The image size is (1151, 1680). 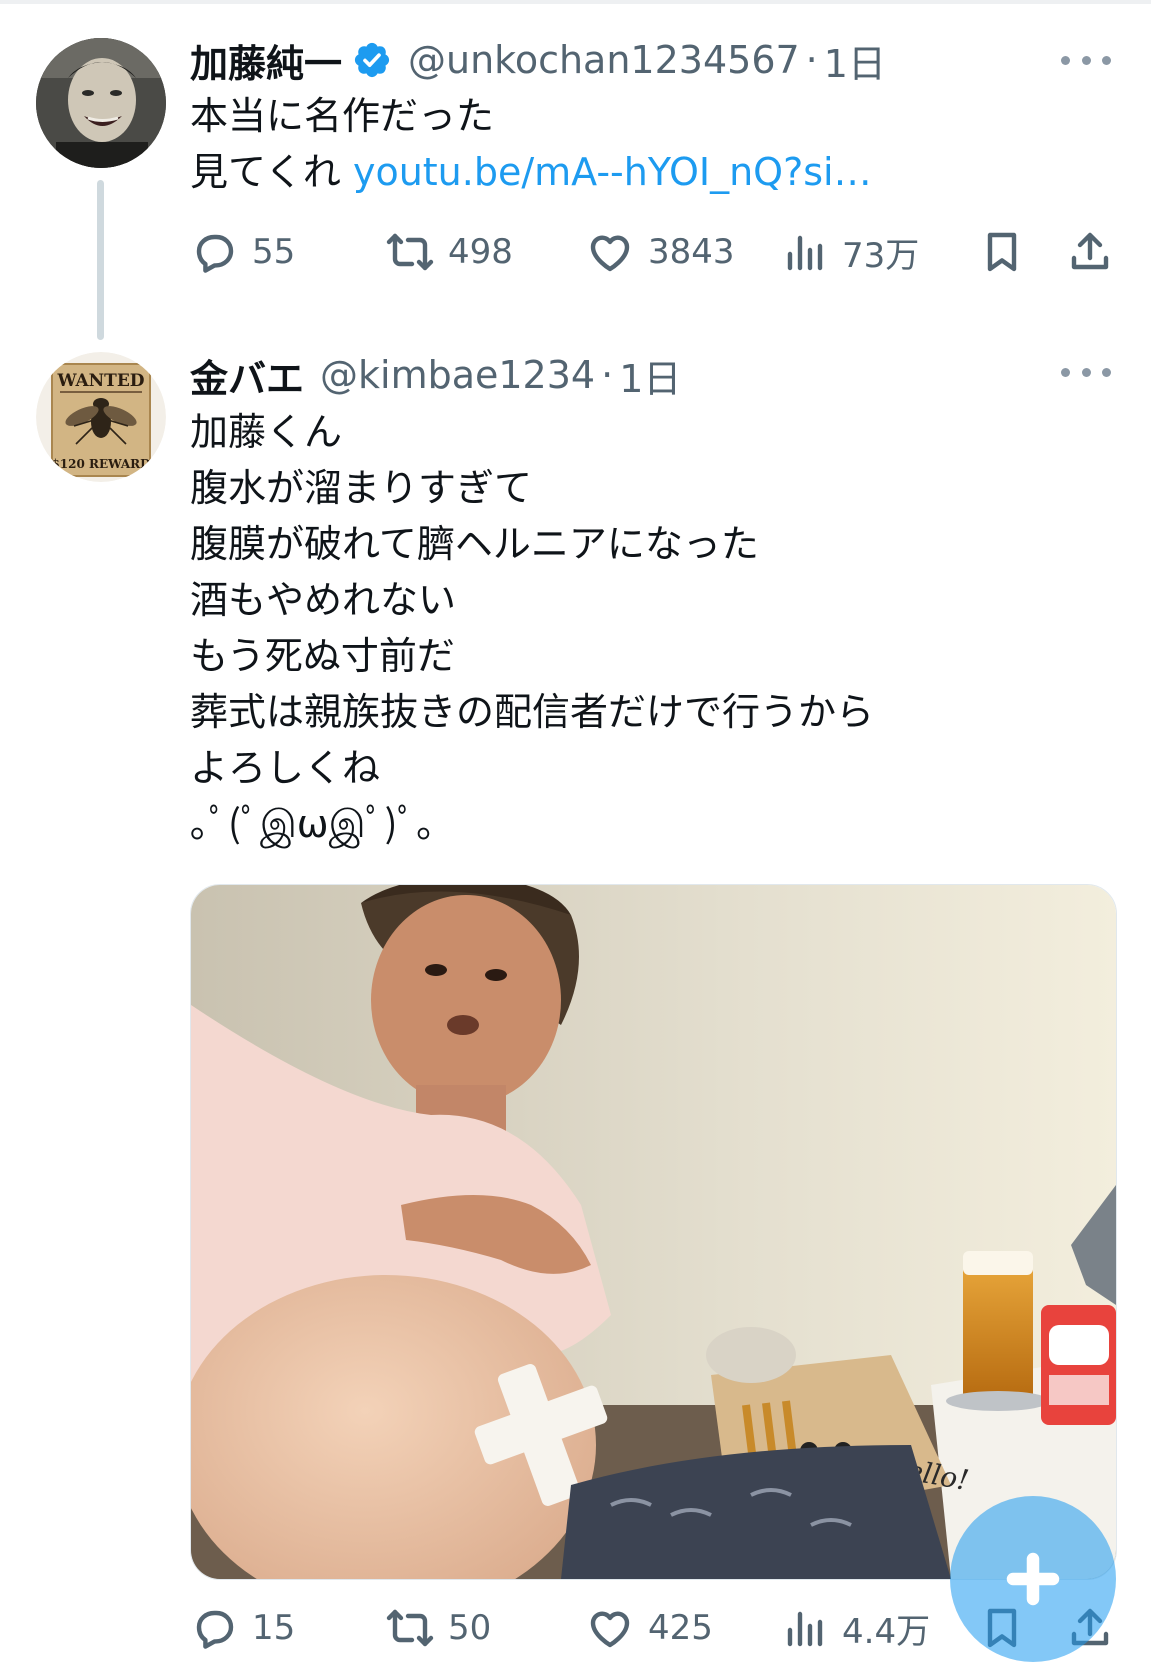 I want to click on bookmark-button, so click(x=1002, y=252).